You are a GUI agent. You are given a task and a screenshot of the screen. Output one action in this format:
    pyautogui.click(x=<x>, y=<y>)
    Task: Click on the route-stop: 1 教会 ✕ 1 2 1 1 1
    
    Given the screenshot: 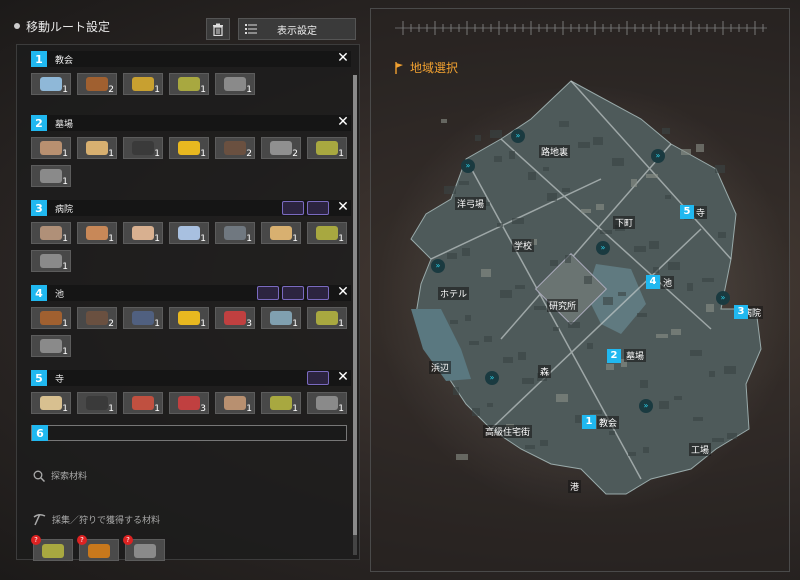 What is the action you would take?
    pyautogui.click(x=191, y=73)
    